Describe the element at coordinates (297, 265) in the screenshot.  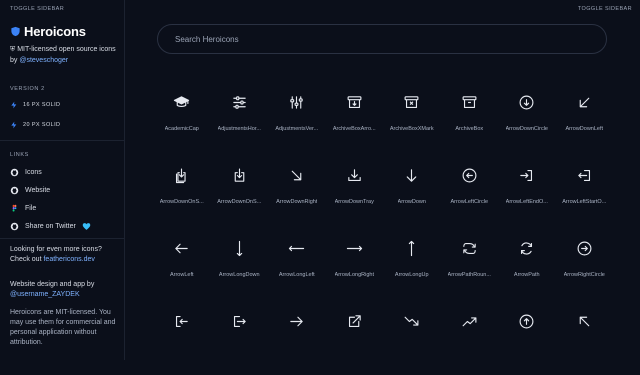
I see `icon-card-arrow-long-left: ArrowLongLeft` at that location.